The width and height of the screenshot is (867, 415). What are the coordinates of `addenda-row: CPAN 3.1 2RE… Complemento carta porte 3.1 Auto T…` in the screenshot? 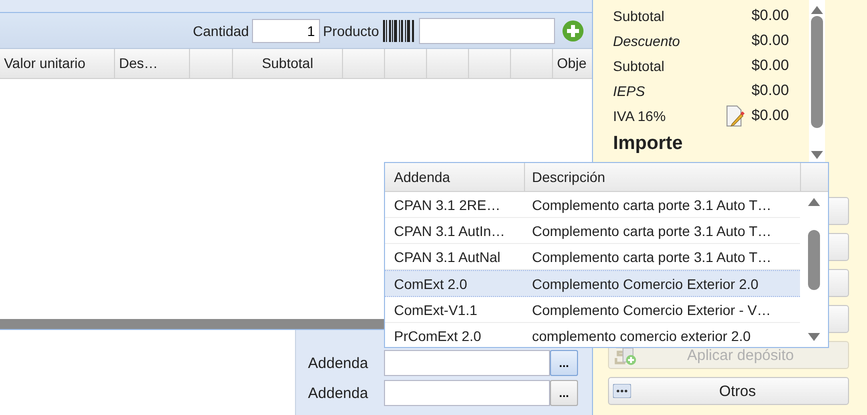 It's located at (592, 205).